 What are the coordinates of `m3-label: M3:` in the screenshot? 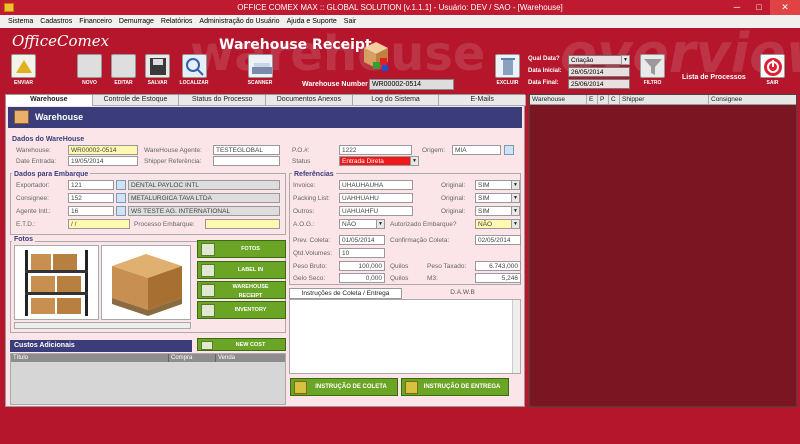 It's located at (432, 278).